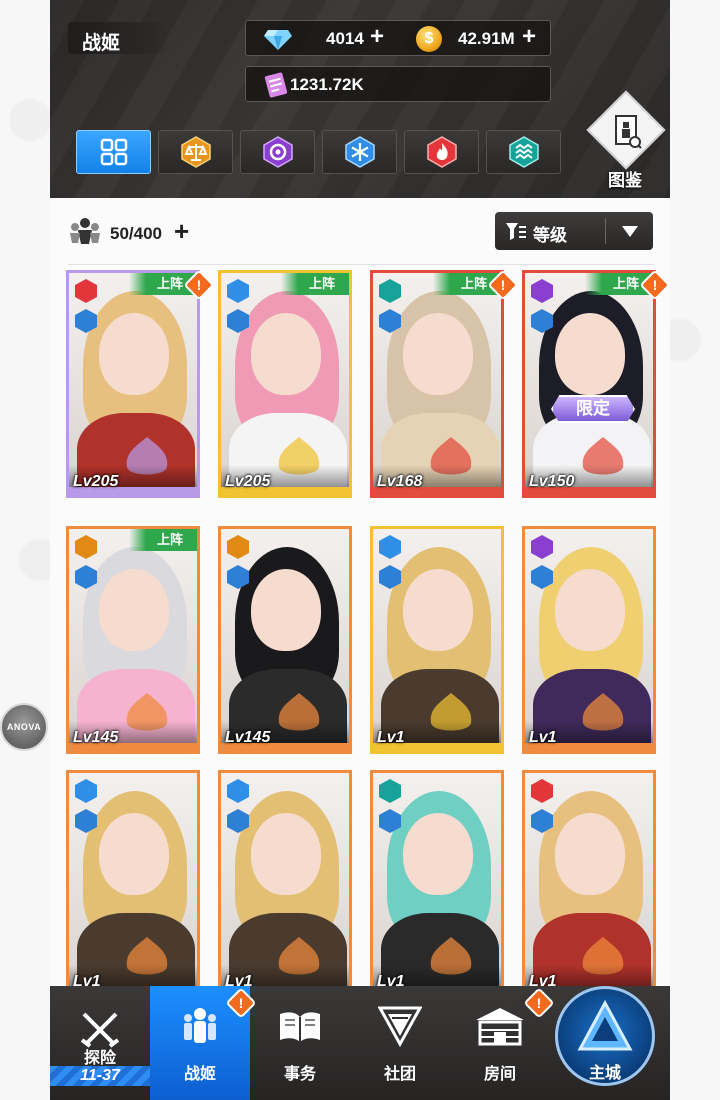 The height and width of the screenshot is (1100, 720). I want to click on gallery-button: 图鉴, so click(626, 140).